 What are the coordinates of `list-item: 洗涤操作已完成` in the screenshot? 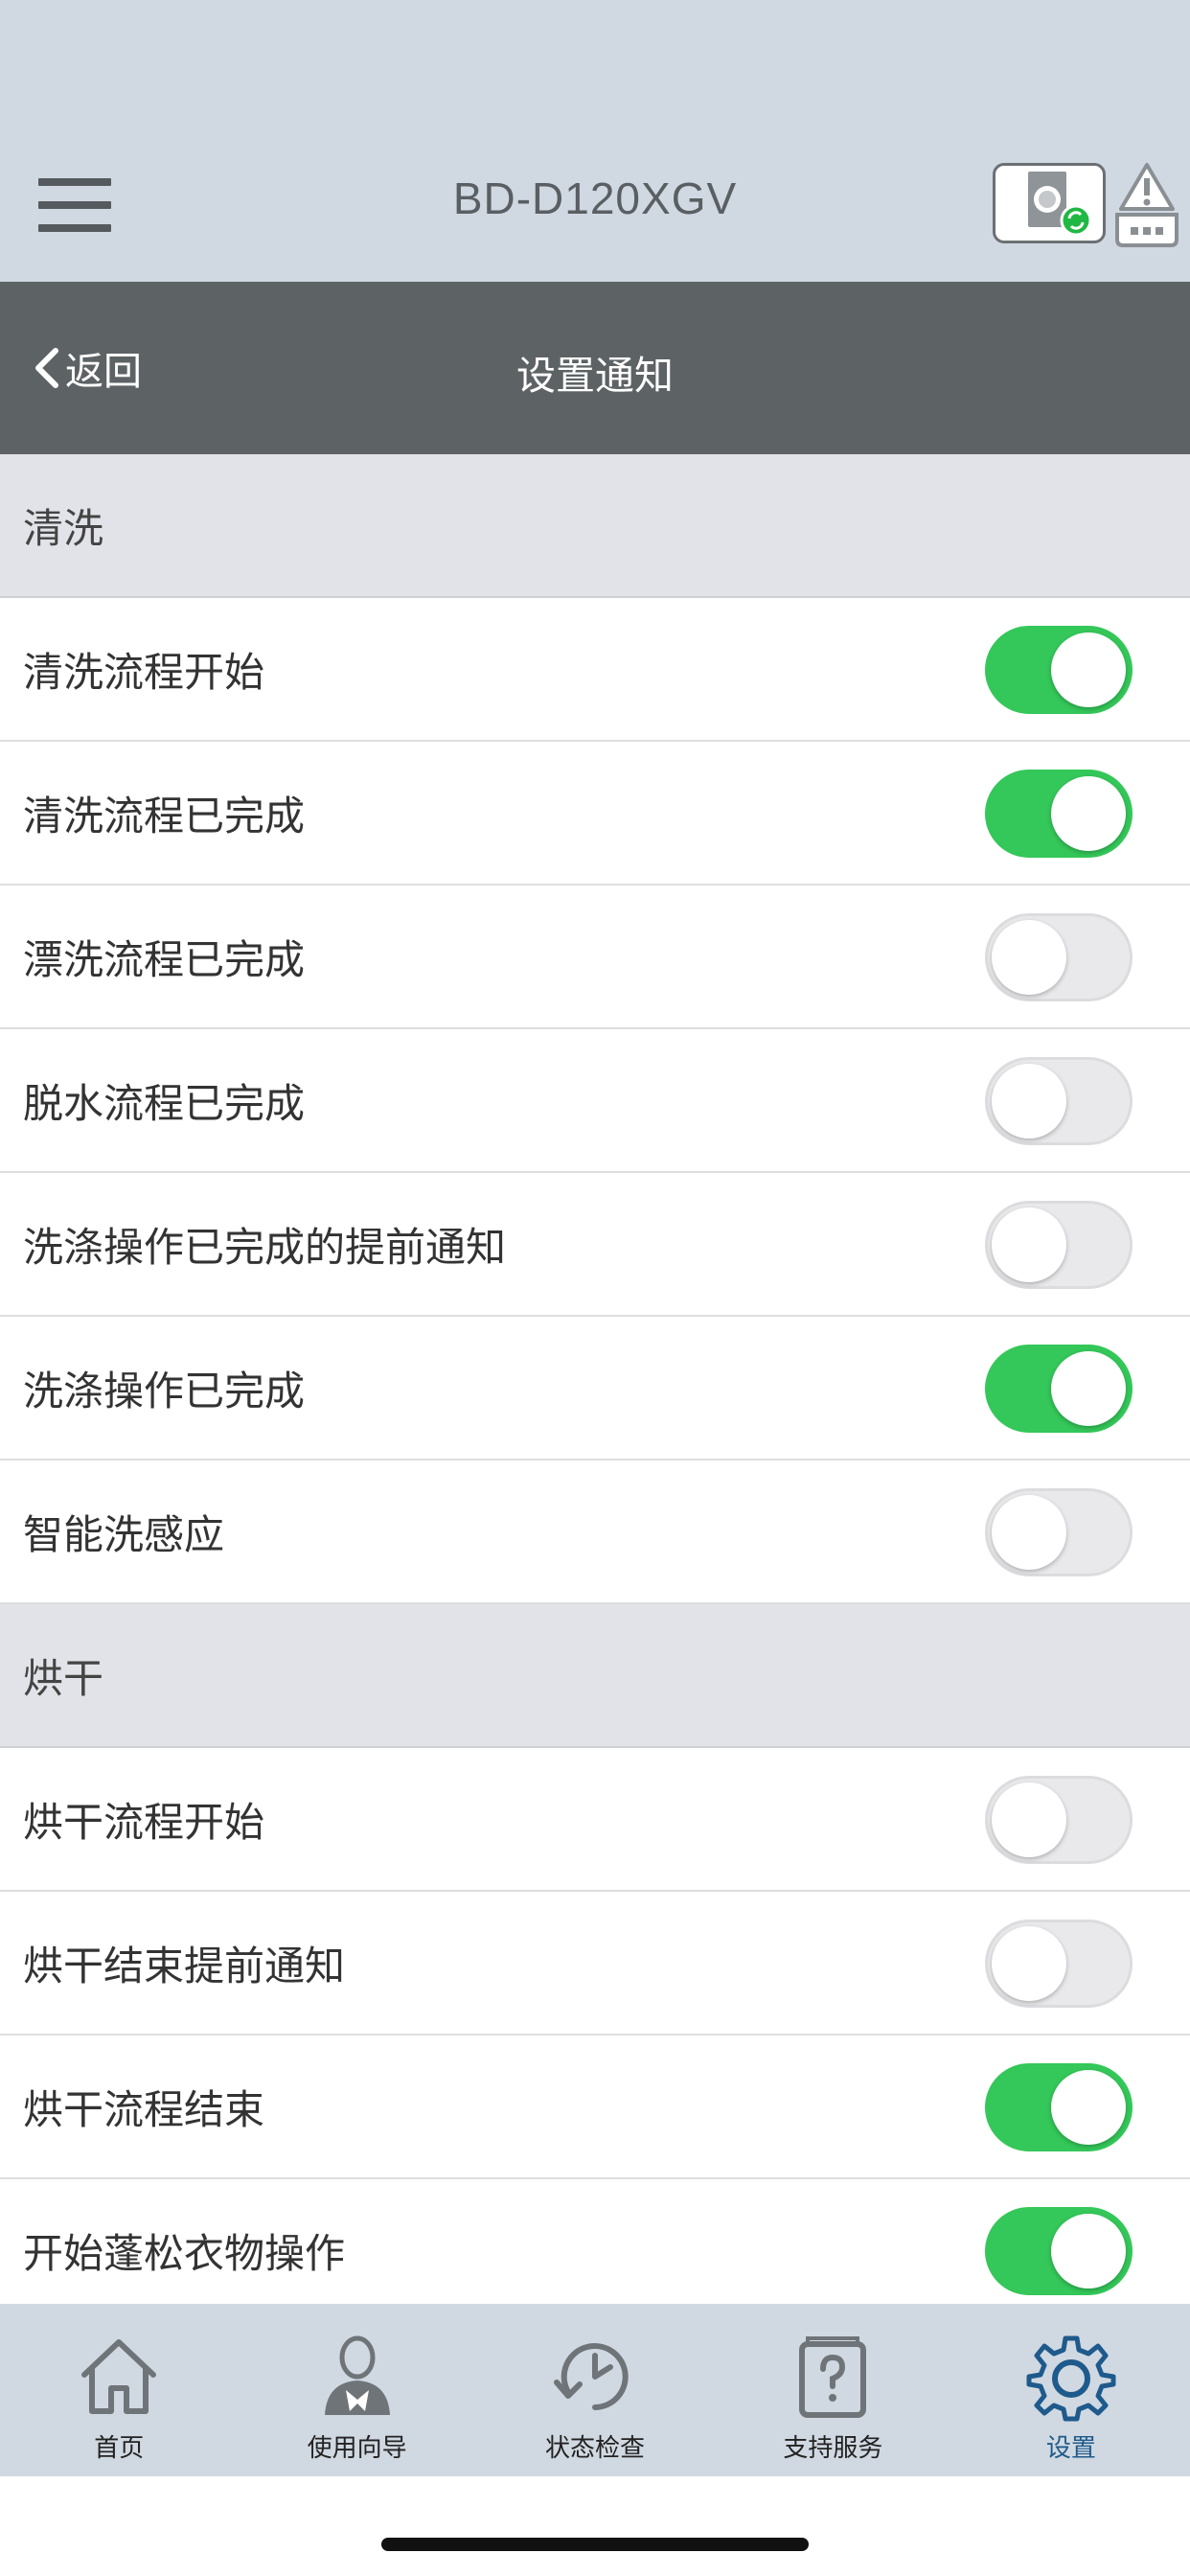 It's located at (595, 1388).